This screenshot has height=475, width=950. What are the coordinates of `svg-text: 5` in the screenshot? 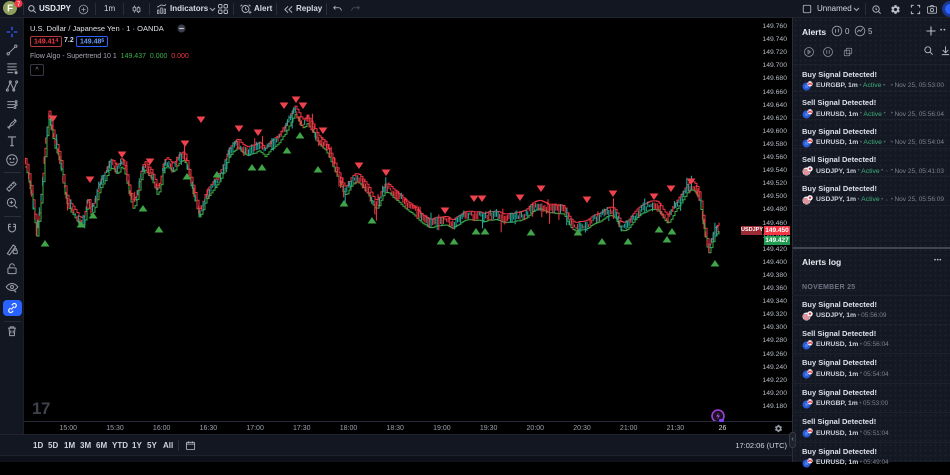 It's located at (870, 31).